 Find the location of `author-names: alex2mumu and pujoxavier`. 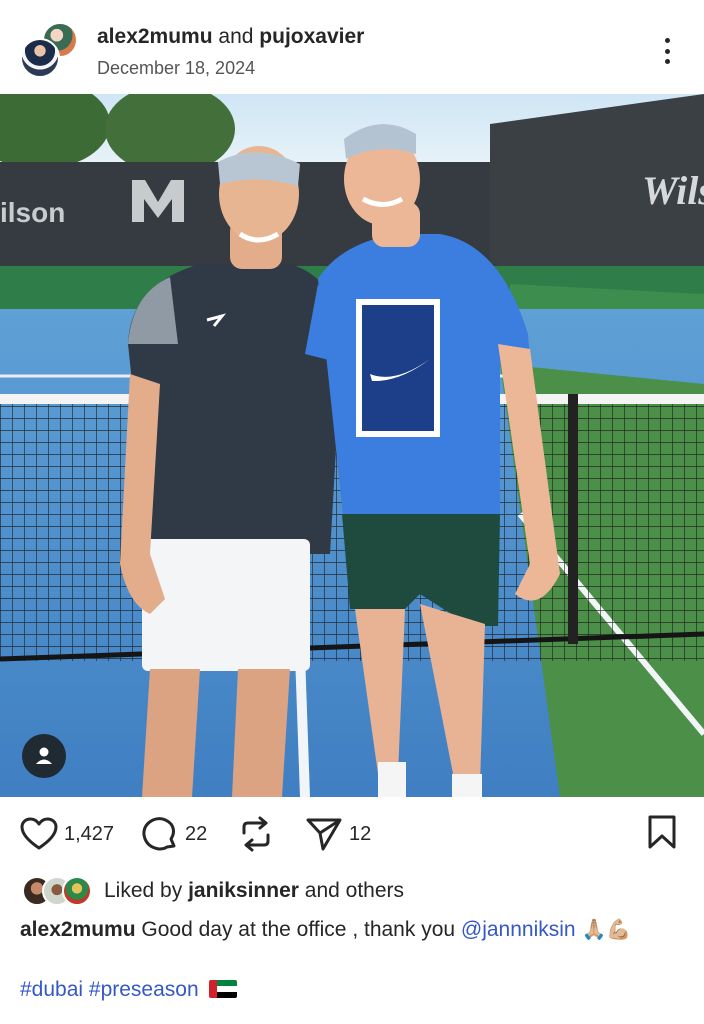

author-names: alex2mumu and pujoxavier is located at coordinates (230, 37).